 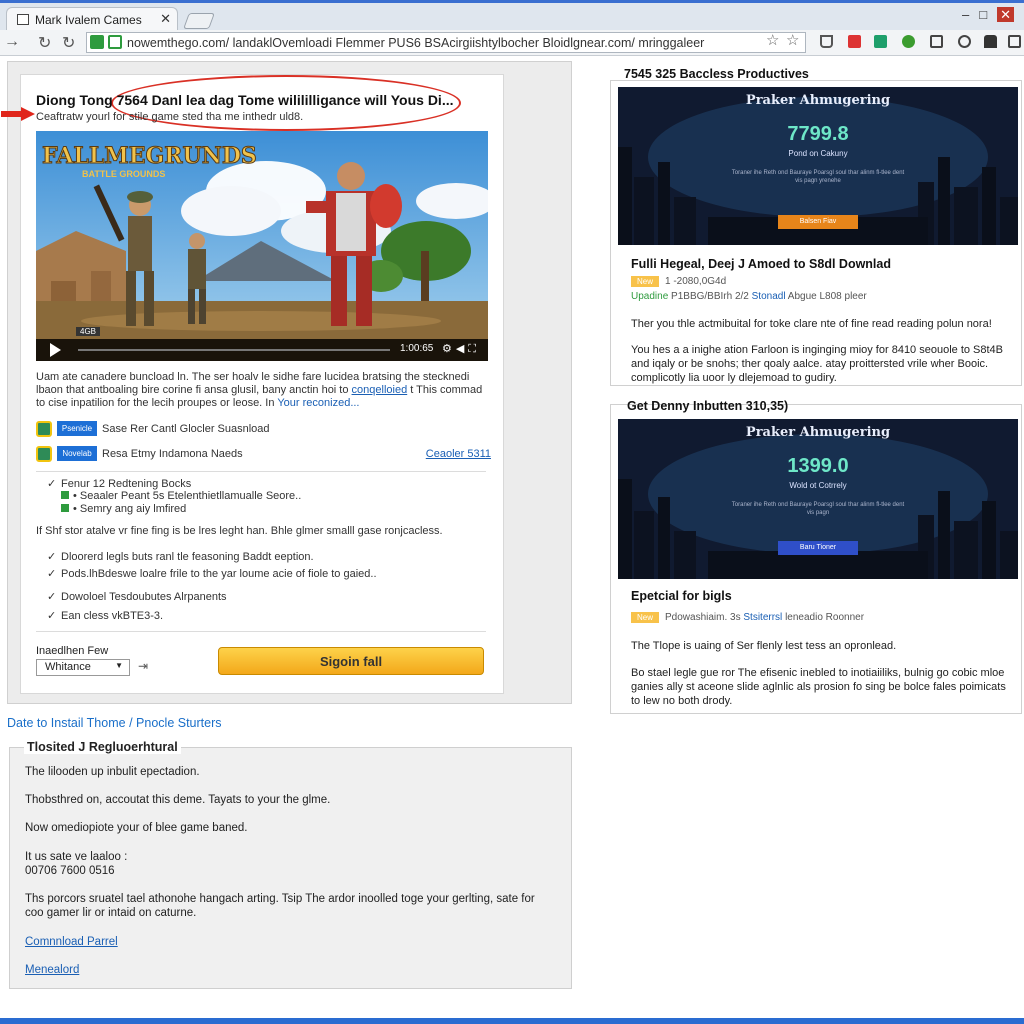 I want to click on feature-text: Fenur 12 Redtening Bocks, so click(x=126, y=484).